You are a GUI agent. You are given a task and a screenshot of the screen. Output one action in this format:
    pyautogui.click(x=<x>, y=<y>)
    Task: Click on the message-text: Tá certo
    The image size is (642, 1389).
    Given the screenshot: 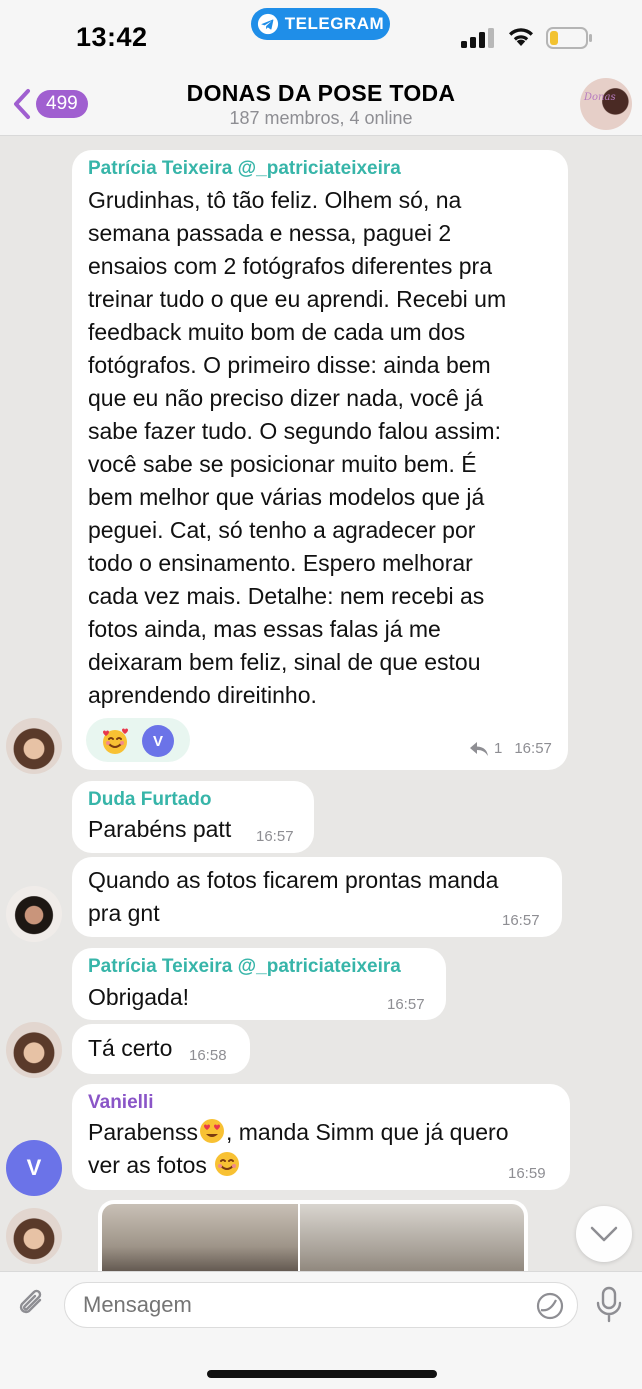 What is the action you would take?
    pyautogui.click(x=130, y=1048)
    